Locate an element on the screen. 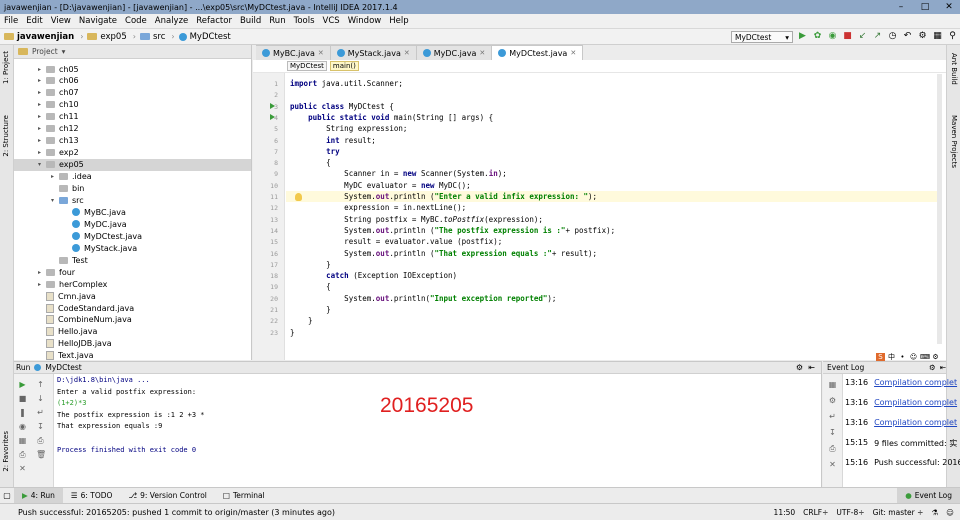  menu-code: Code is located at coordinates (136, 21).